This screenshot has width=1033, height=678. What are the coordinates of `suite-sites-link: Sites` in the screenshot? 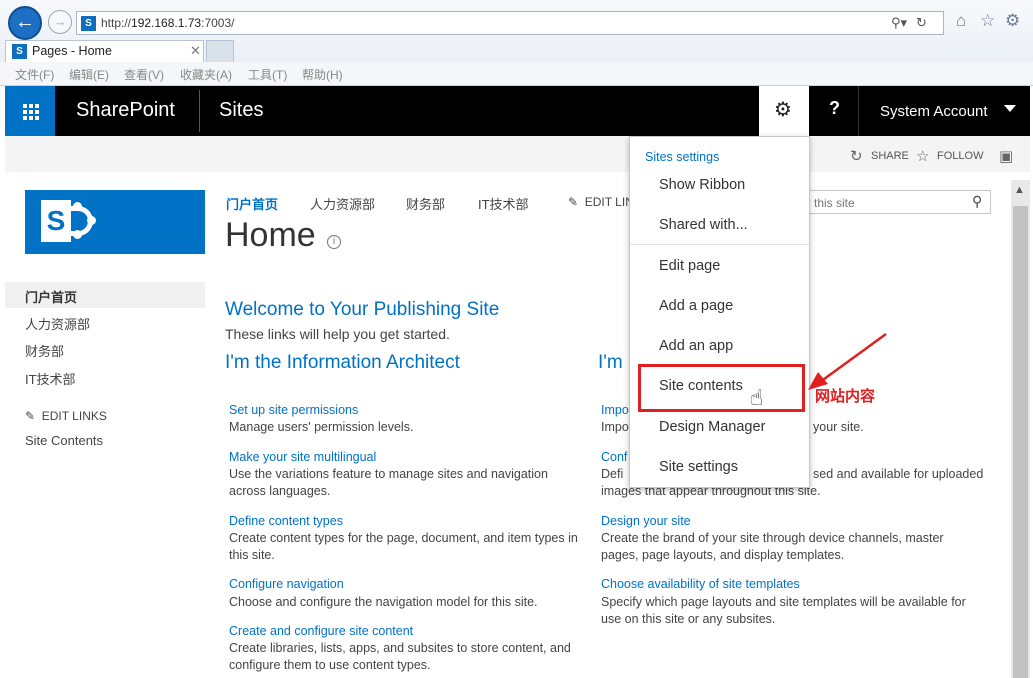 It's located at (241, 110).